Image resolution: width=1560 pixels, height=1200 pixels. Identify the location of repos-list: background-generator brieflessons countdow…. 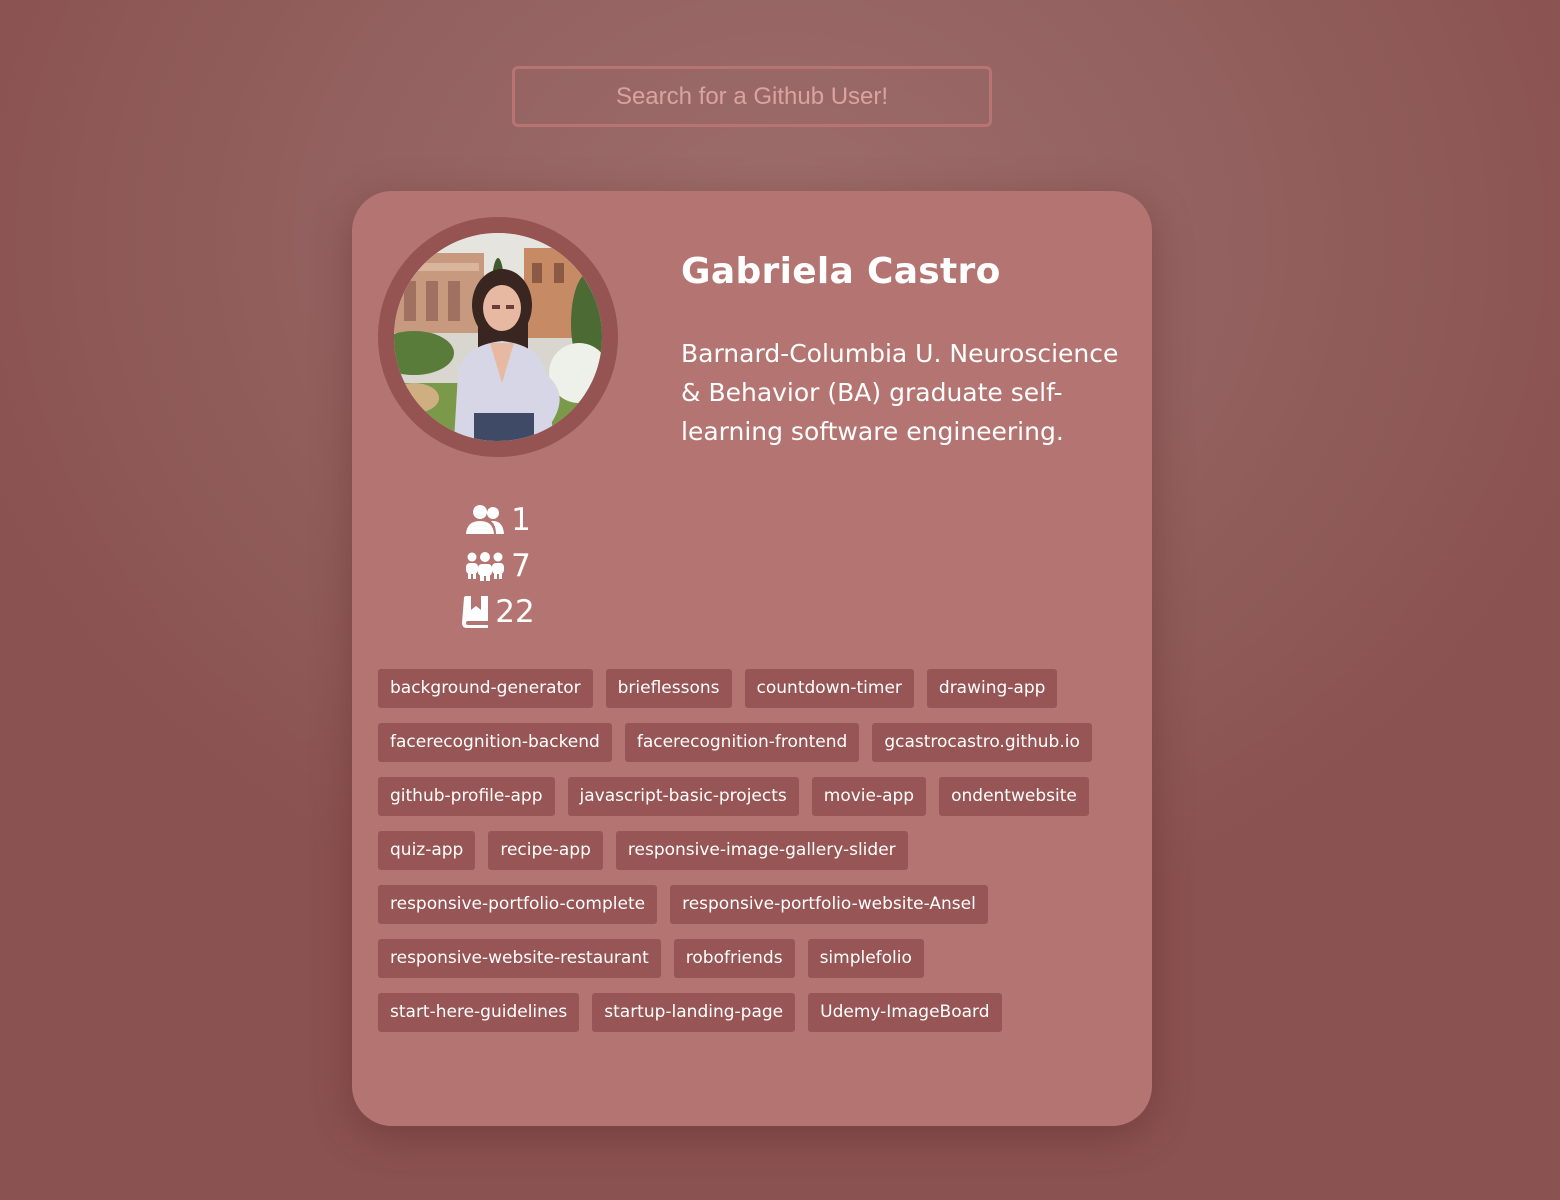
(753, 850).